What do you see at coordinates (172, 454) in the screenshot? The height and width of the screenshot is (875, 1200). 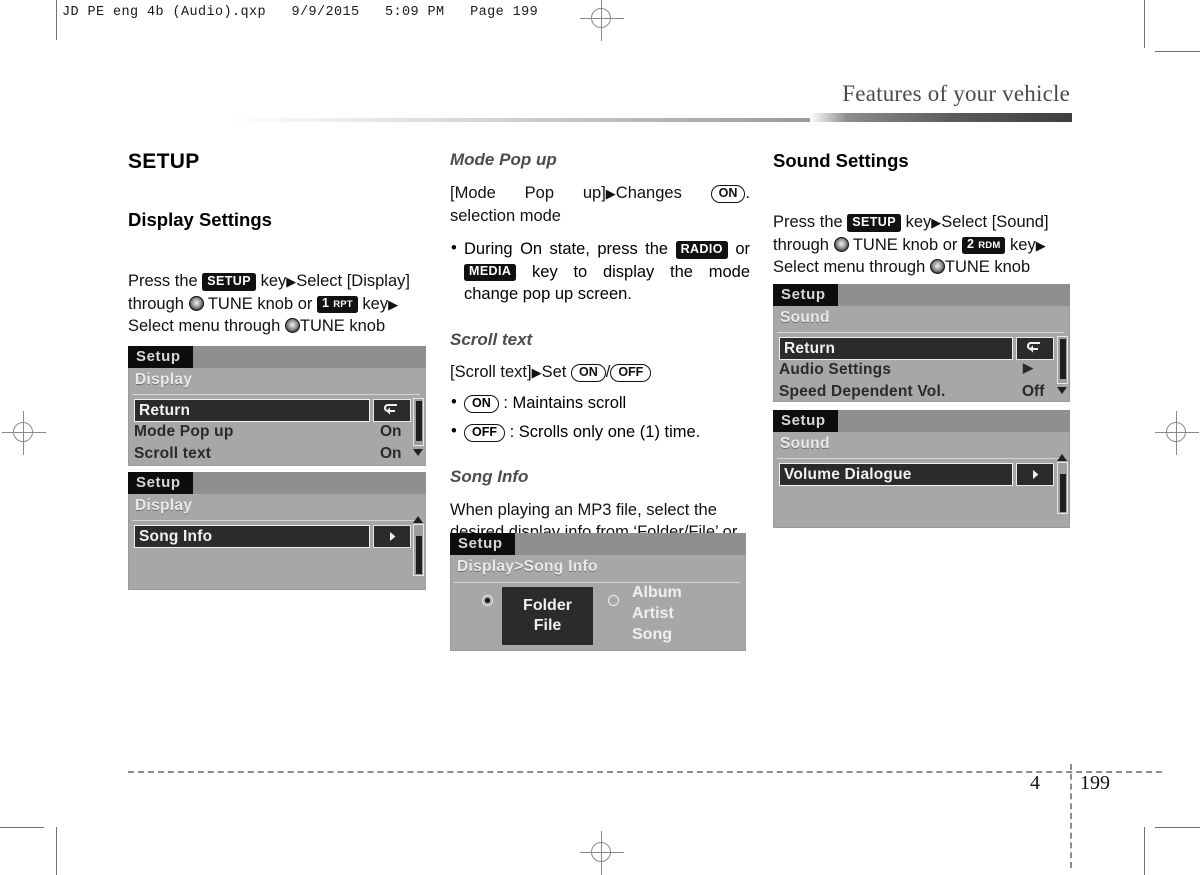 I see `lcd-row-scroll-text: Scroll text` at bounding box center [172, 454].